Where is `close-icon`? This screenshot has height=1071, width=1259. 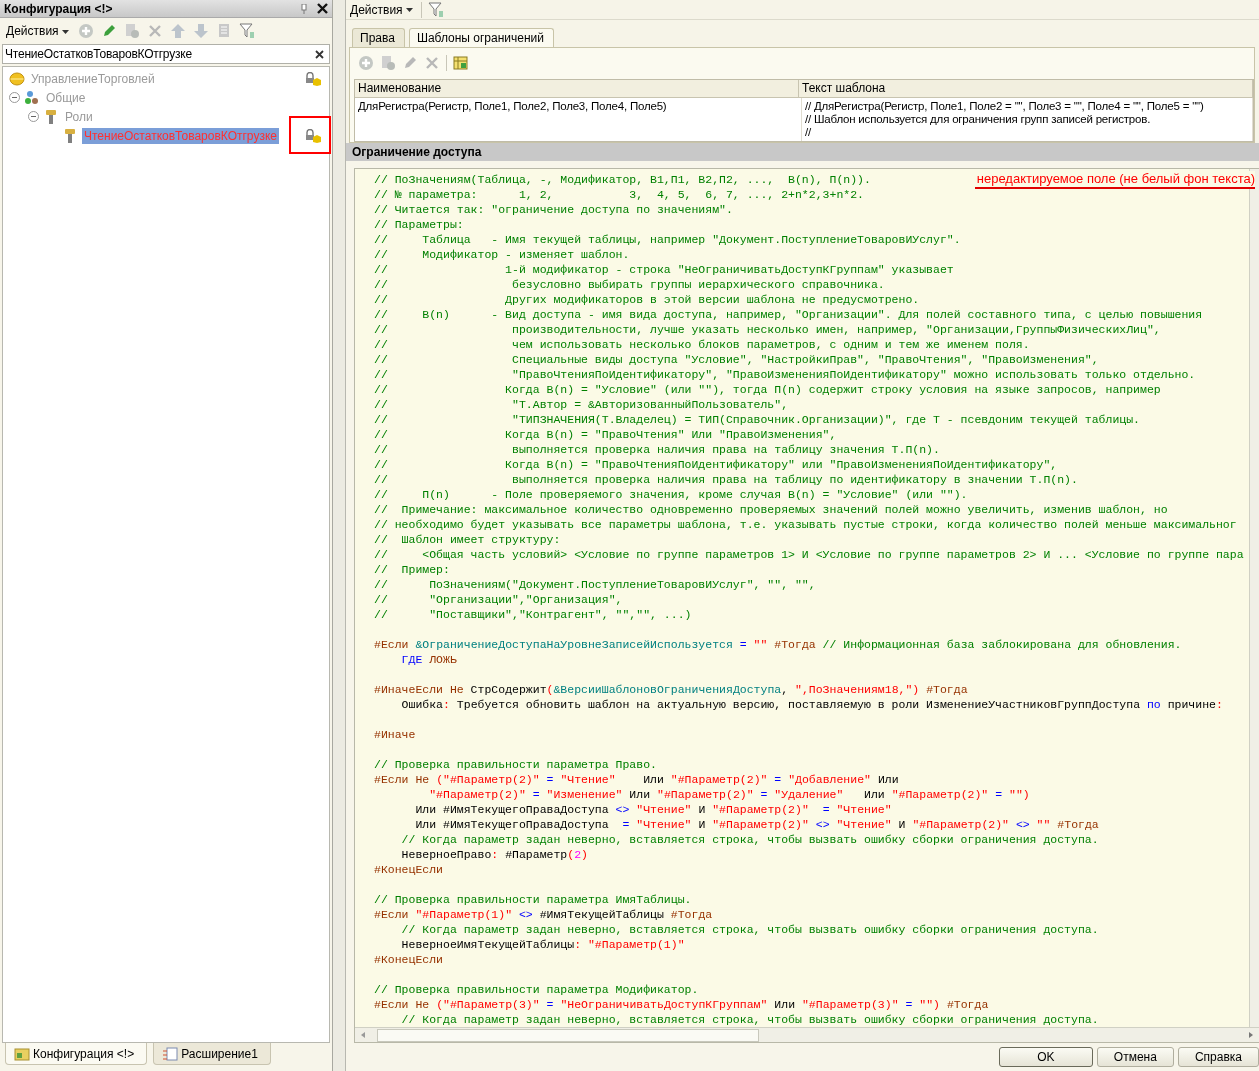
close-icon is located at coordinates (322, 8).